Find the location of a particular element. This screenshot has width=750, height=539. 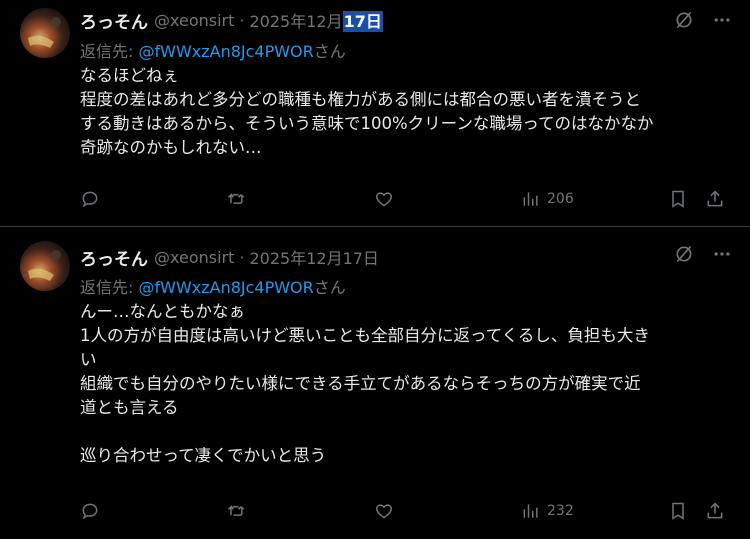

views-button: 232 is located at coordinates (547, 511).